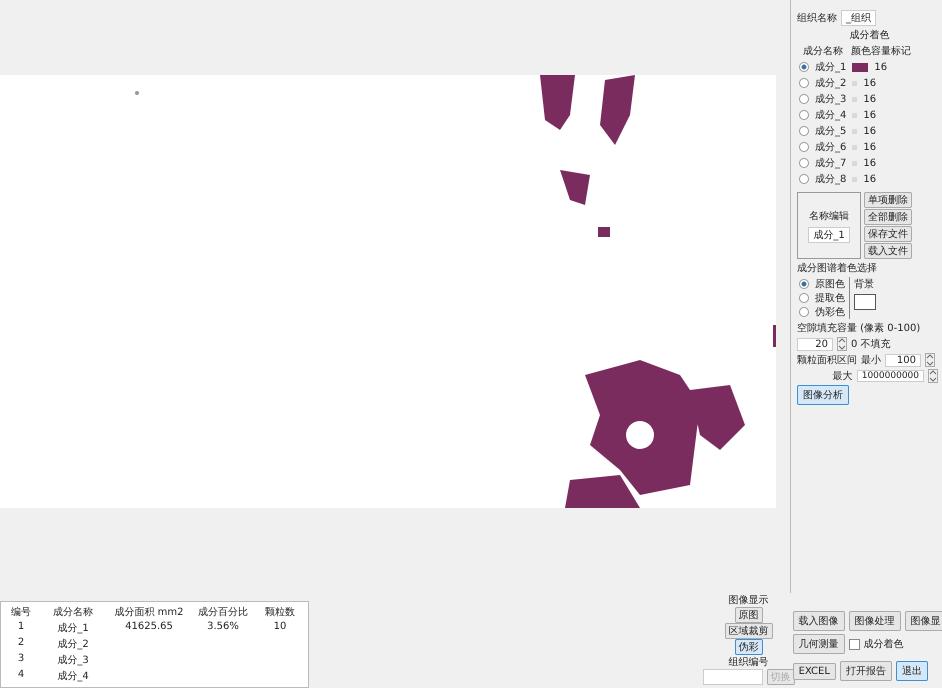 The width and height of the screenshot is (942, 688). What do you see at coordinates (888, 251) in the screenshot?
I see `panel-button: 载入文件` at bounding box center [888, 251].